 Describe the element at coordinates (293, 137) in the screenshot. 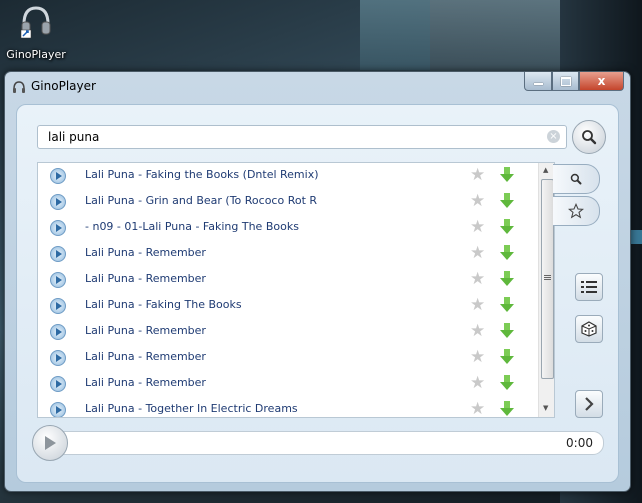

I see `search-input` at that location.